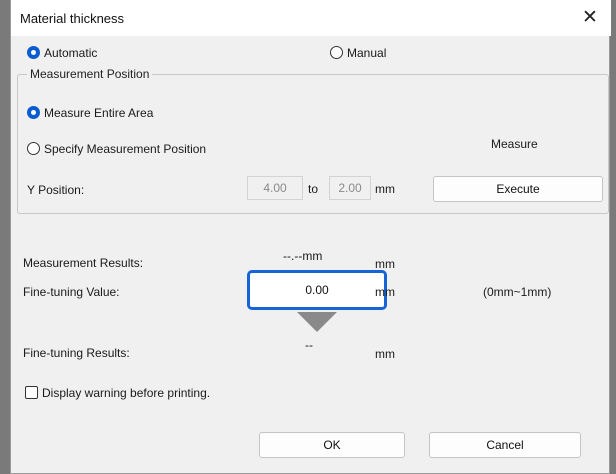  I want to click on fine-tuning-value: 0.00, so click(317, 290).